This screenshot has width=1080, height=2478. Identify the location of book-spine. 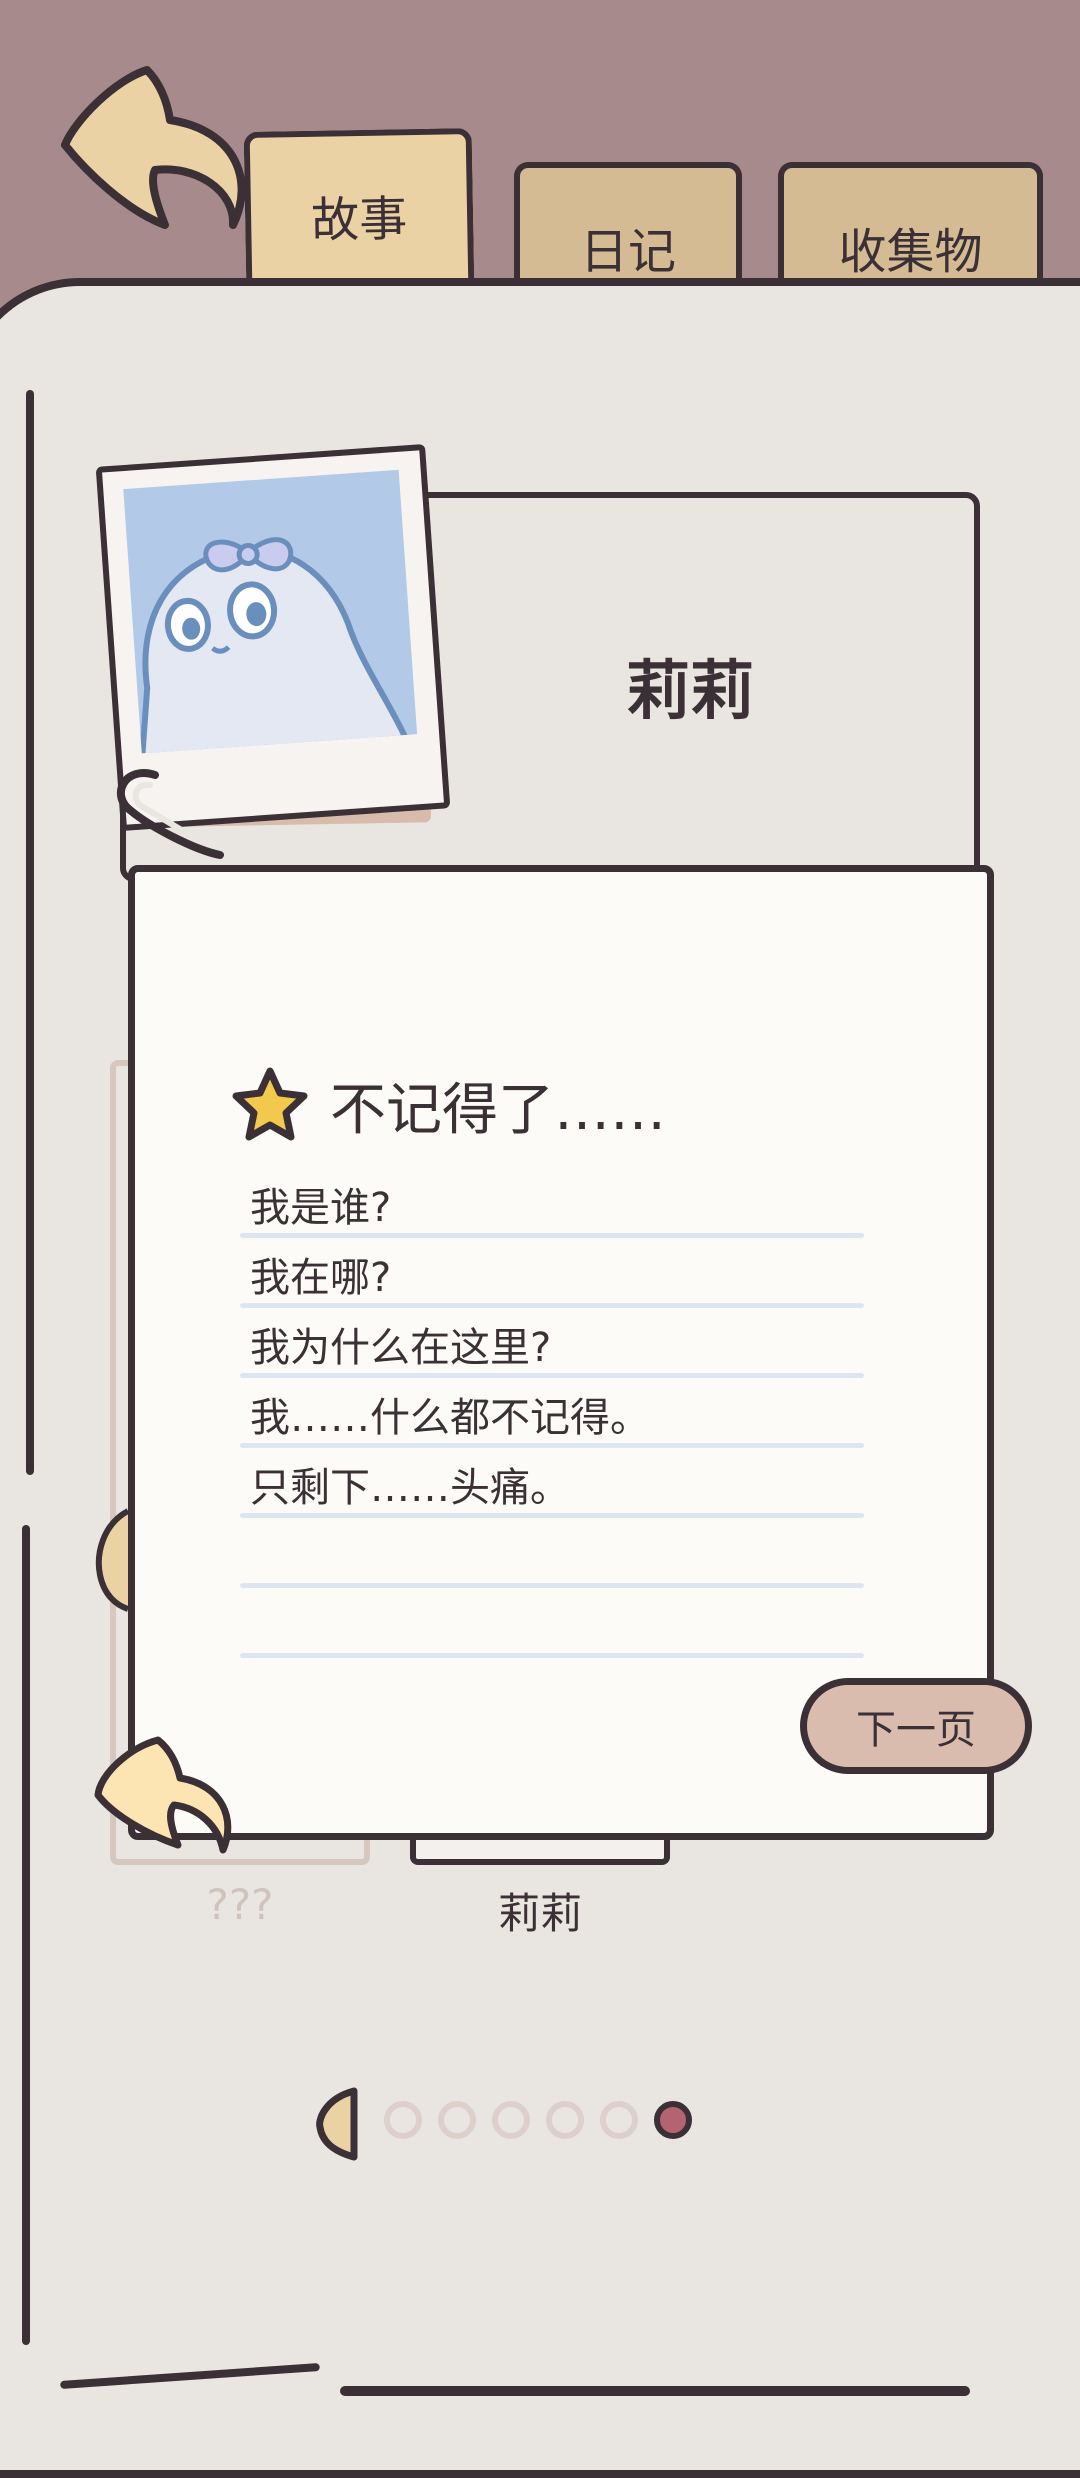
(30, 932).